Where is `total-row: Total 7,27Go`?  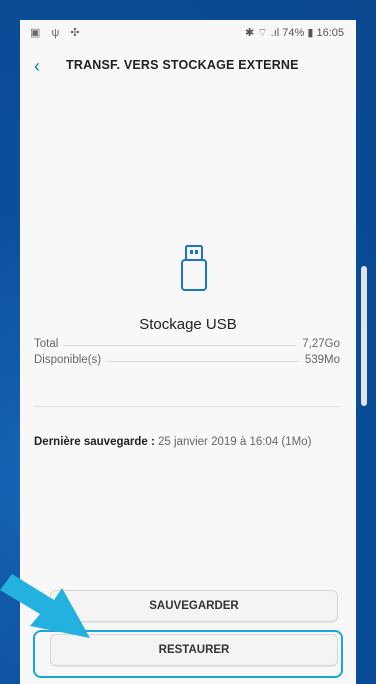
total-row: Total 7,27Go is located at coordinates (187, 346).